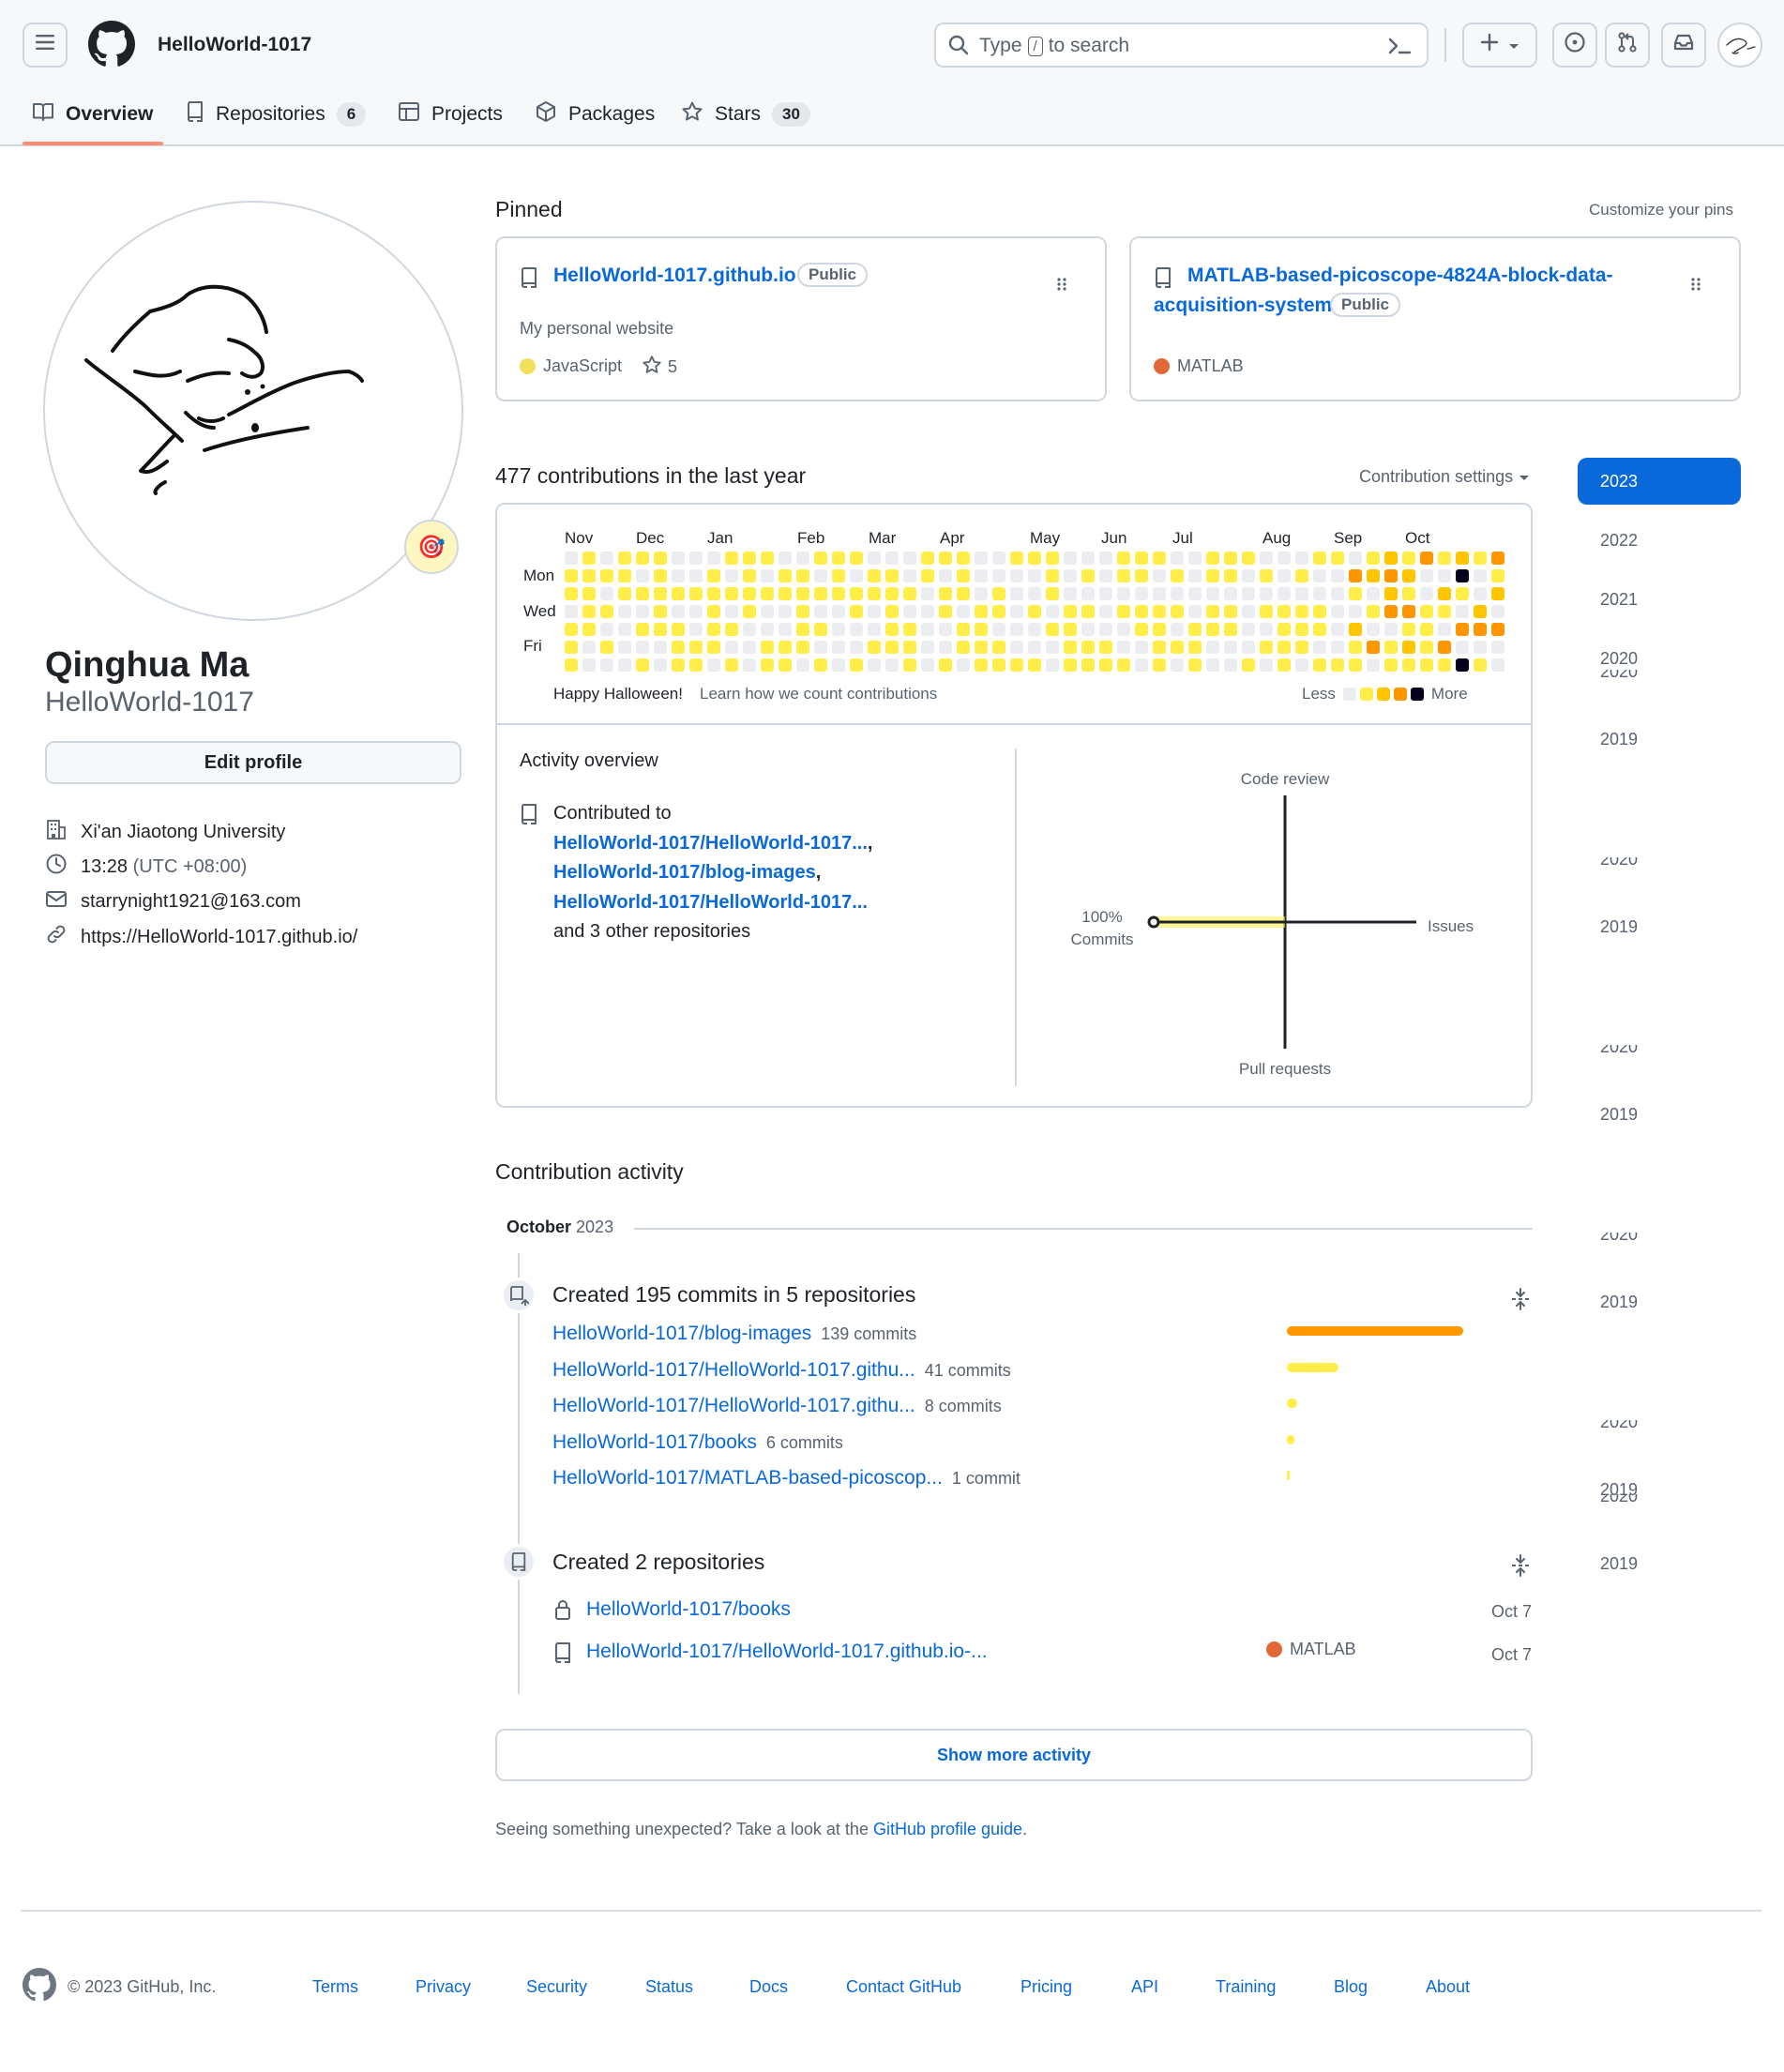 The image size is (1784, 2072). What do you see at coordinates (1619, 1564) in the screenshot?
I see `year-link: 2019` at bounding box center [1619, 1564].